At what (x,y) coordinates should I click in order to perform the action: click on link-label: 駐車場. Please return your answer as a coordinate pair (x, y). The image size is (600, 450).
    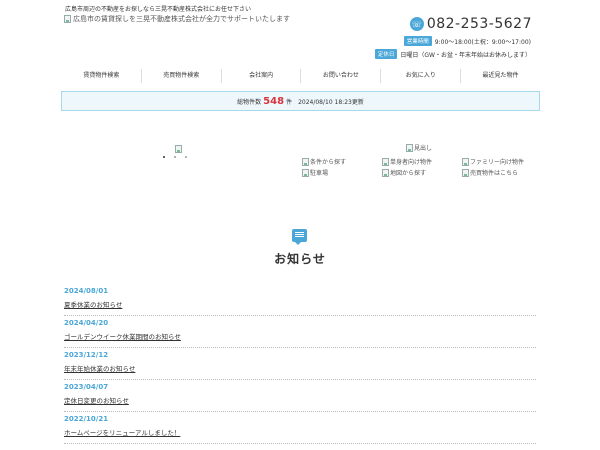
    Looking at the image, I should click on (319, 173).